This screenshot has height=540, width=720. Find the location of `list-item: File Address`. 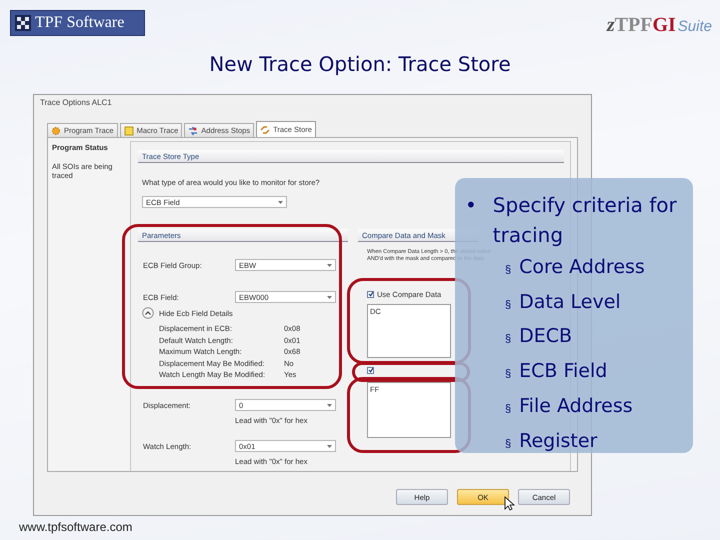

list-item: File Address is located at coordinates (576, 406).